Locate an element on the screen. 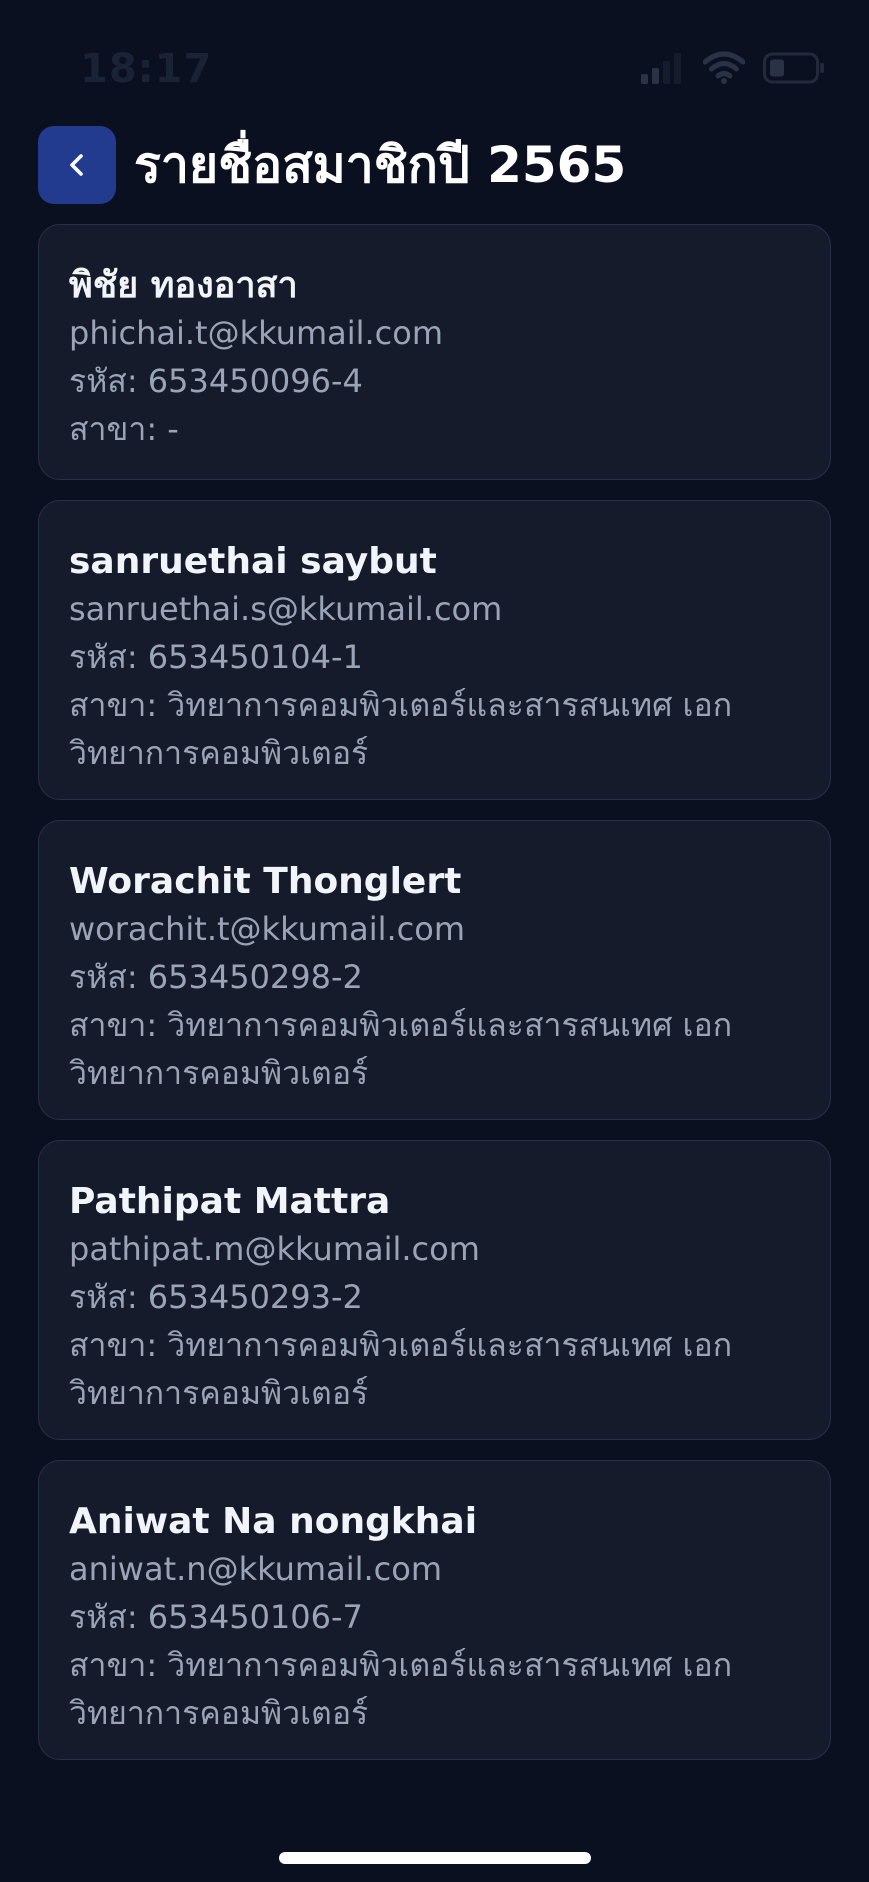 The height and width of the screenshot is (1882, 869). status-time: 18:17 is located at coordinates (146, 69).